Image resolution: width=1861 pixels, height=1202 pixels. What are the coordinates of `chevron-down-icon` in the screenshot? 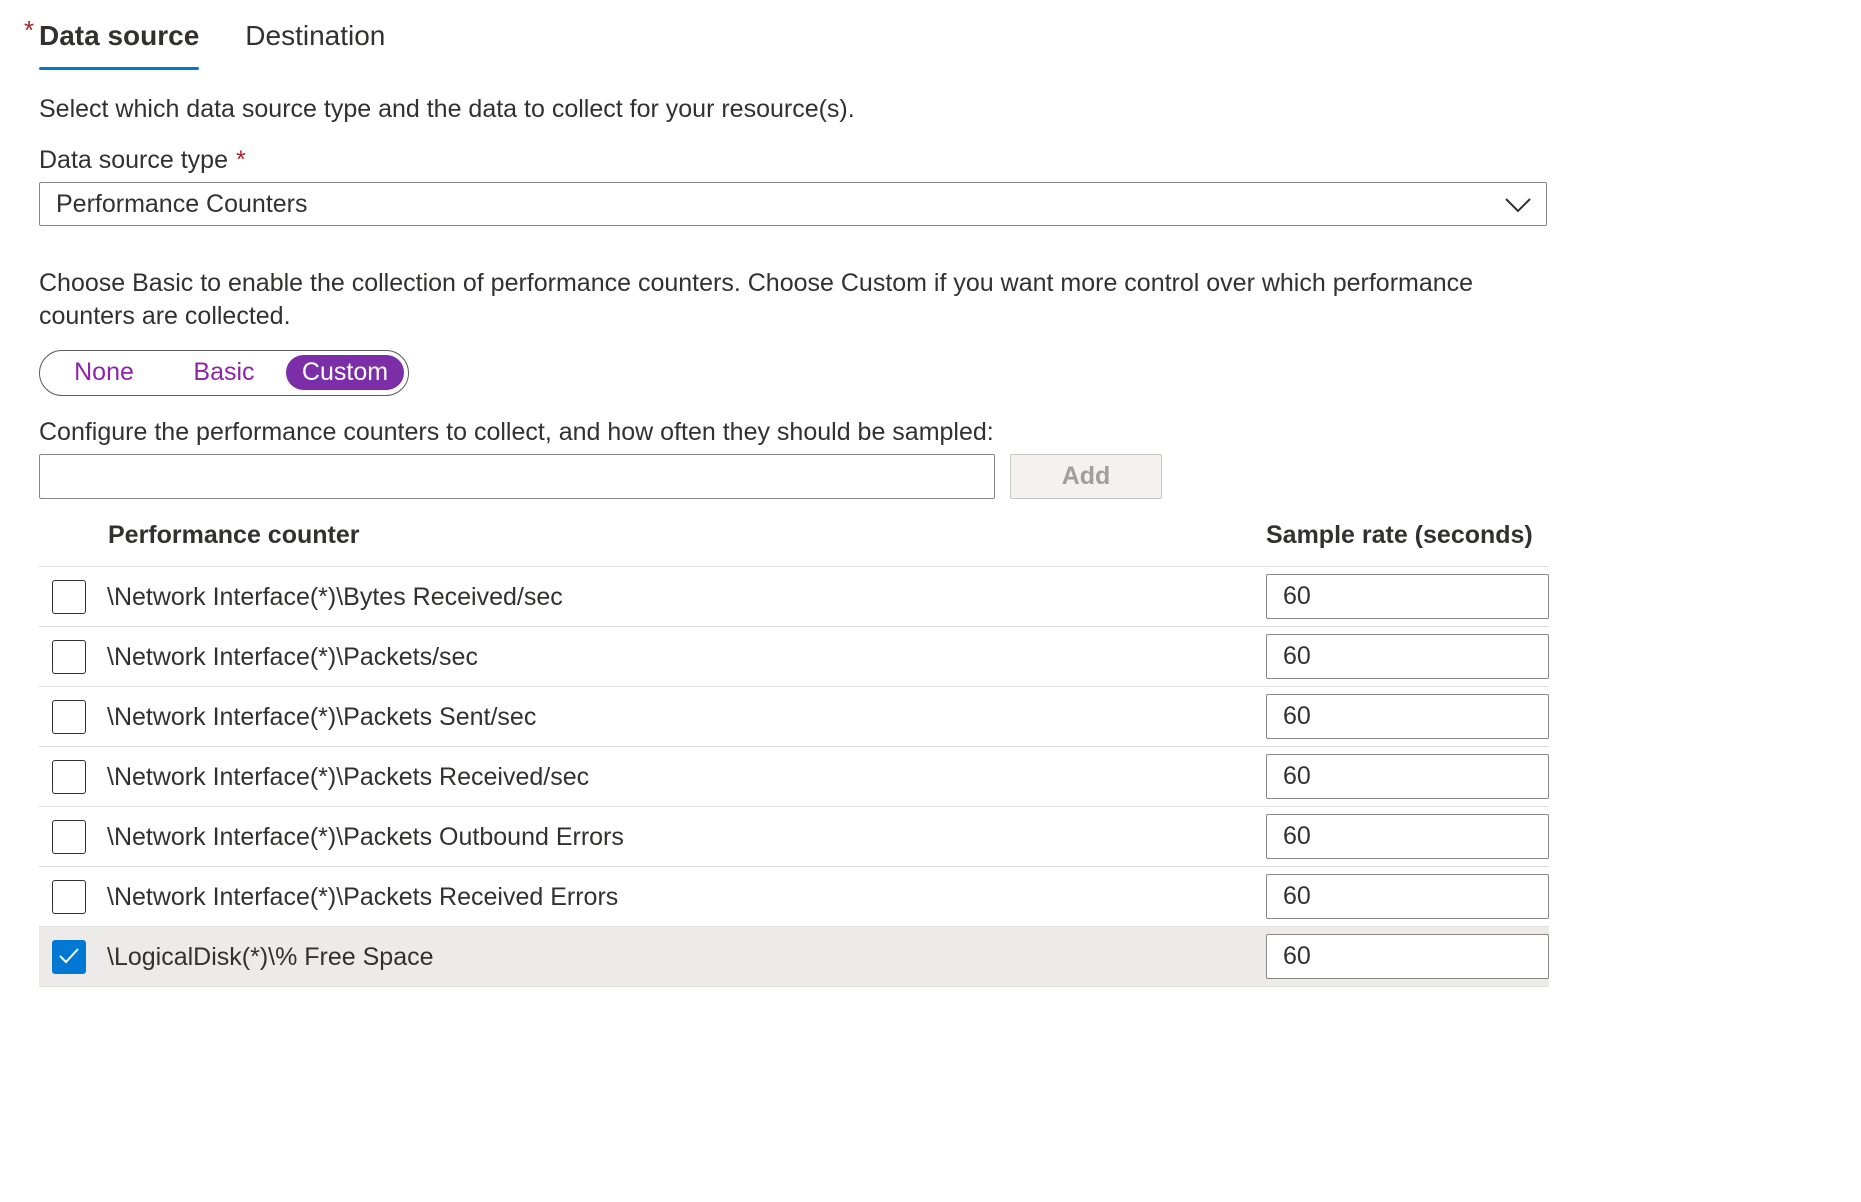 It's located at (1518, 205).